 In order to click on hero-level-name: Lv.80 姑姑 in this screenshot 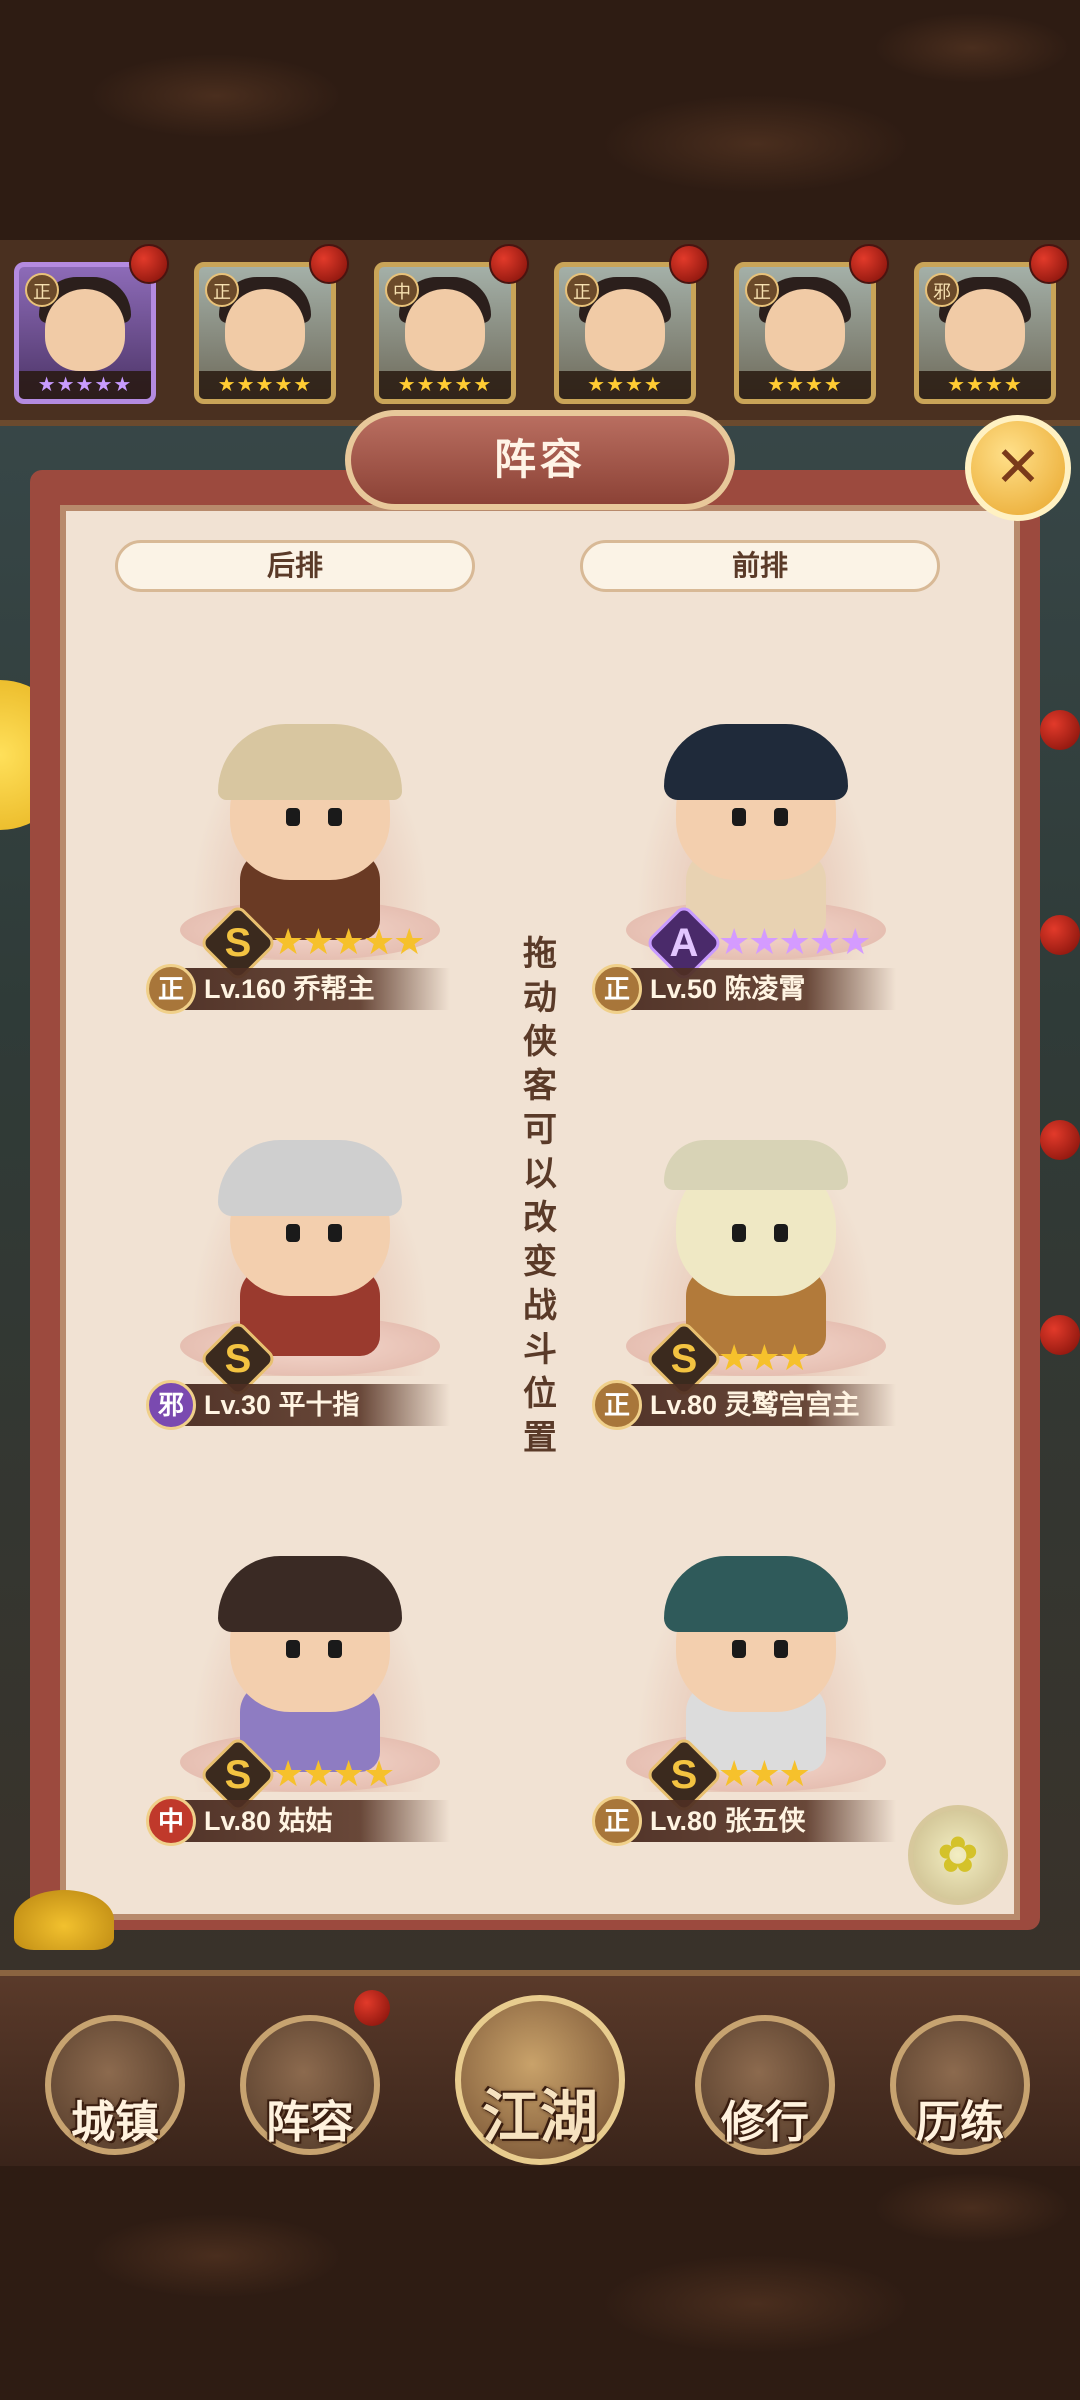, I will do `click(268, 1821)`.